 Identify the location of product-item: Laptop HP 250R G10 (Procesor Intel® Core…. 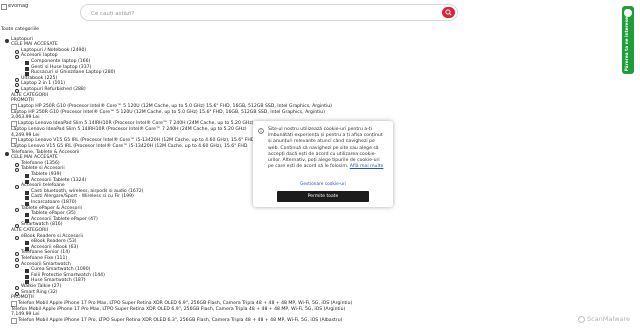
(316, 112).